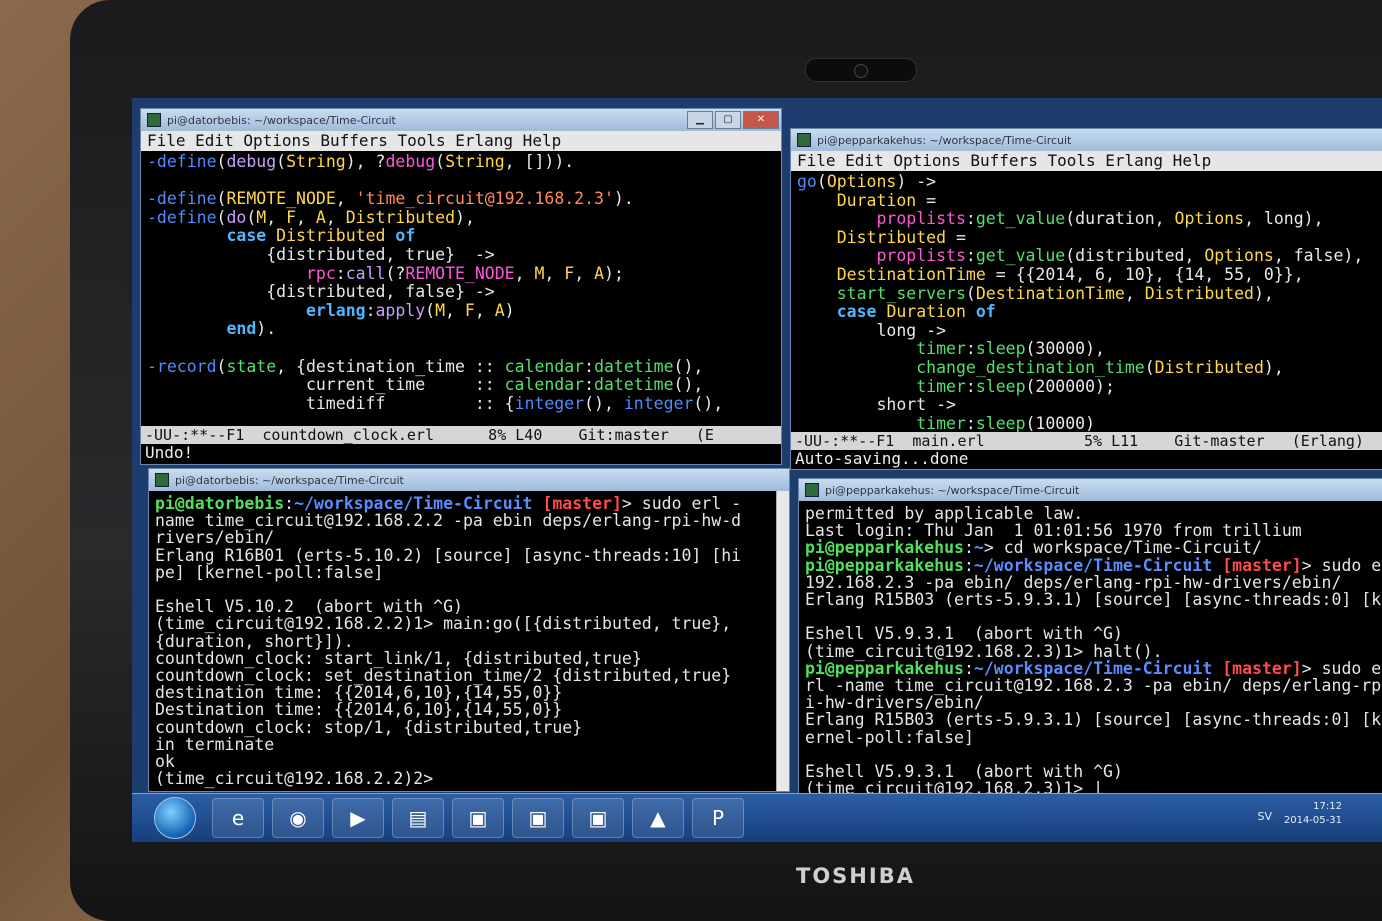 This screenshot has width=1382, height=921. What do you see at coordinates (718, 818) in the screenshot?
I see `powerpoint-icon: P` at bounding box center [718, 818].